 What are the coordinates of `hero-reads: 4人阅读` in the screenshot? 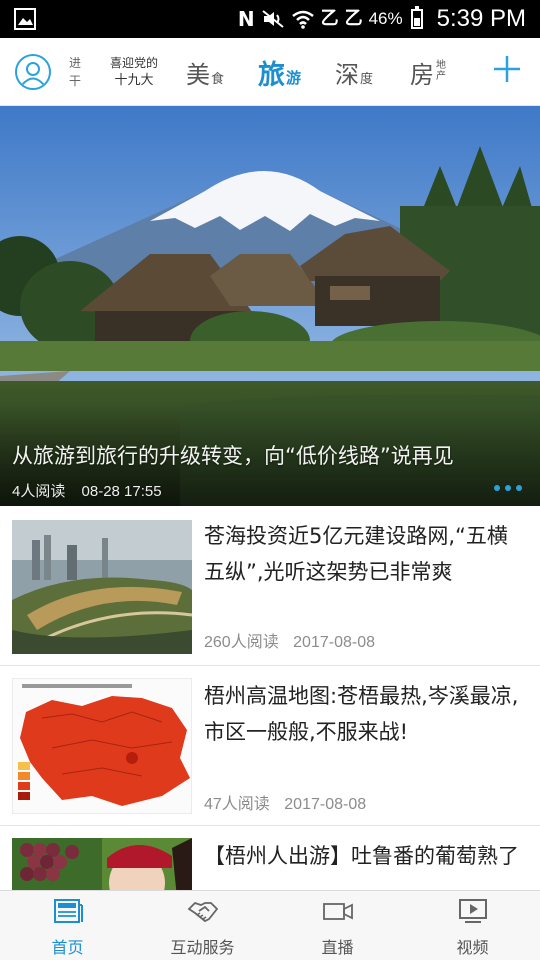 It's located at (39, 491).